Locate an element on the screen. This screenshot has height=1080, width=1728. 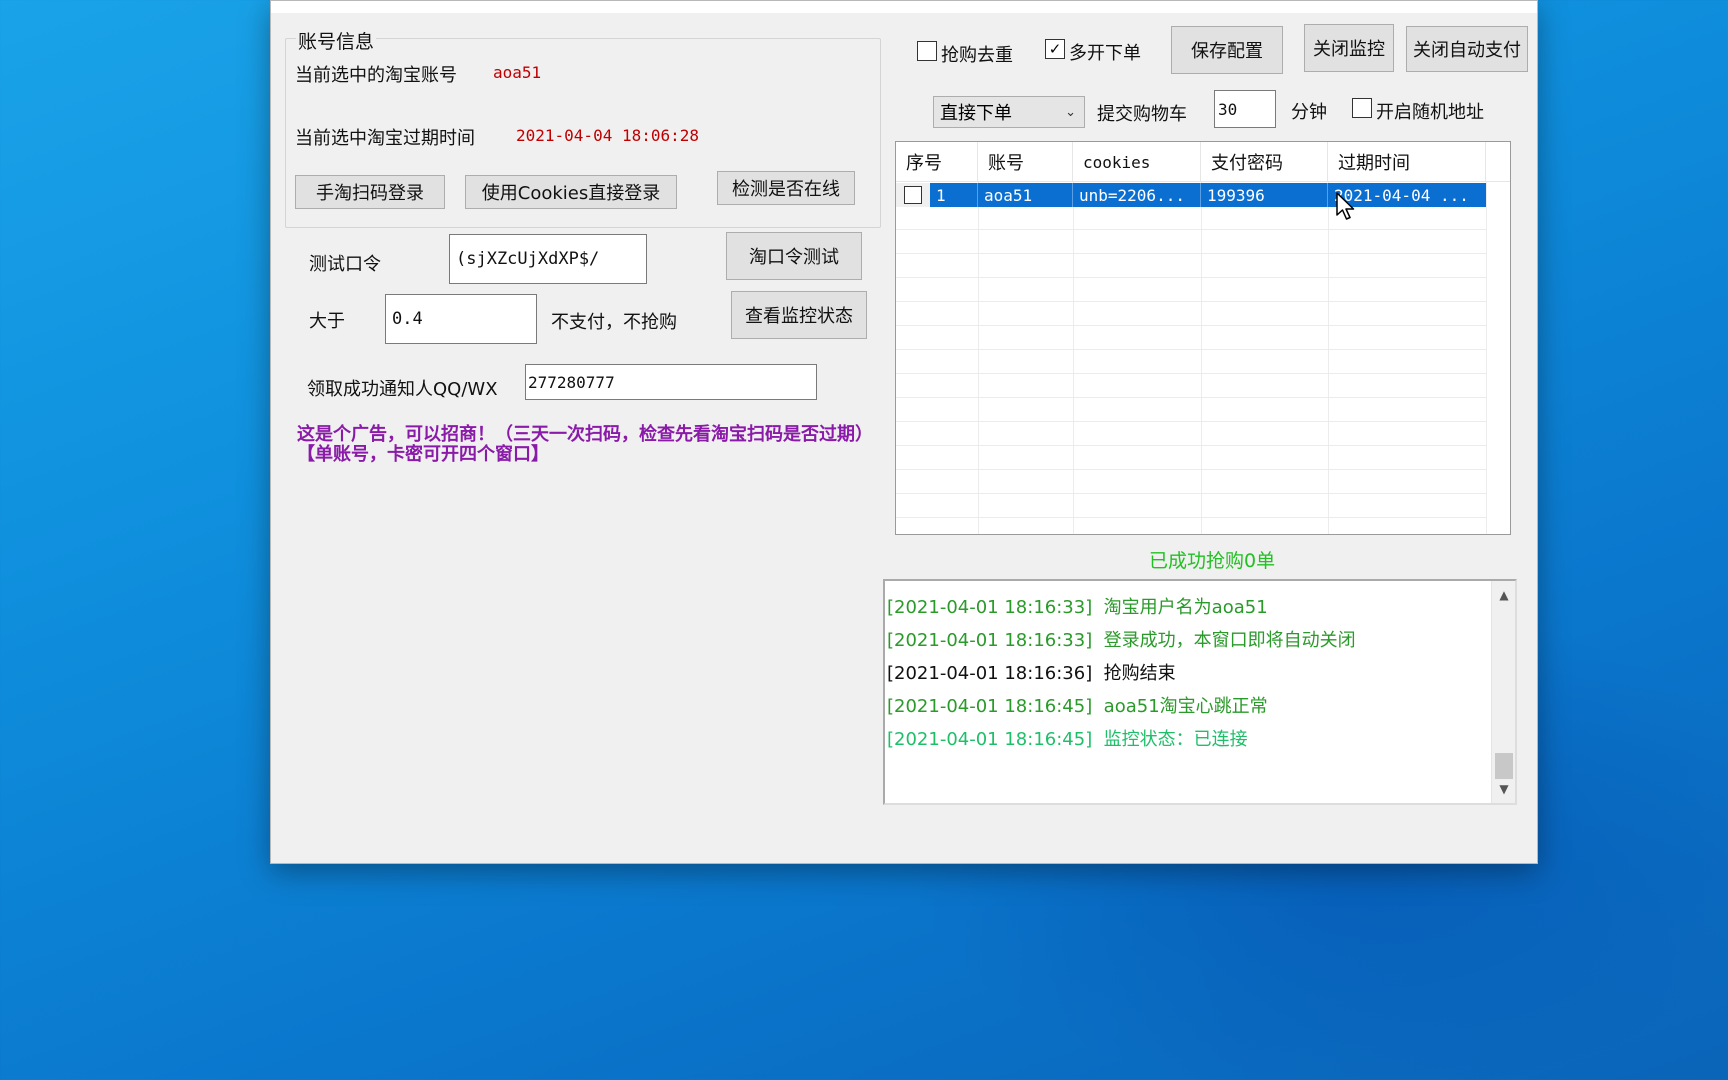
log-line: [2021-04-01 18:16:36] 抢购结束 is located at coordinates (1031, 672).